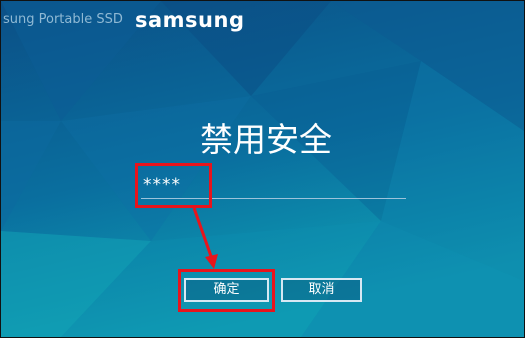 This screenshot has height=338, width=525. I want to click on cancel-button: 取消, so click(321, 290).